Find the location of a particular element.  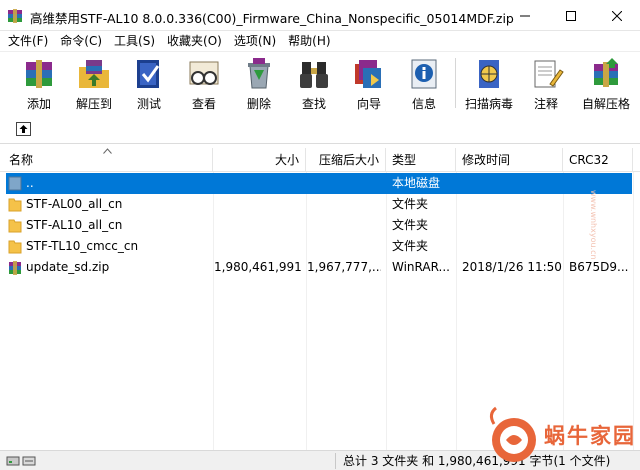

watermark-url: www.wnhxyou.cn is located at coordinates (593, 225).